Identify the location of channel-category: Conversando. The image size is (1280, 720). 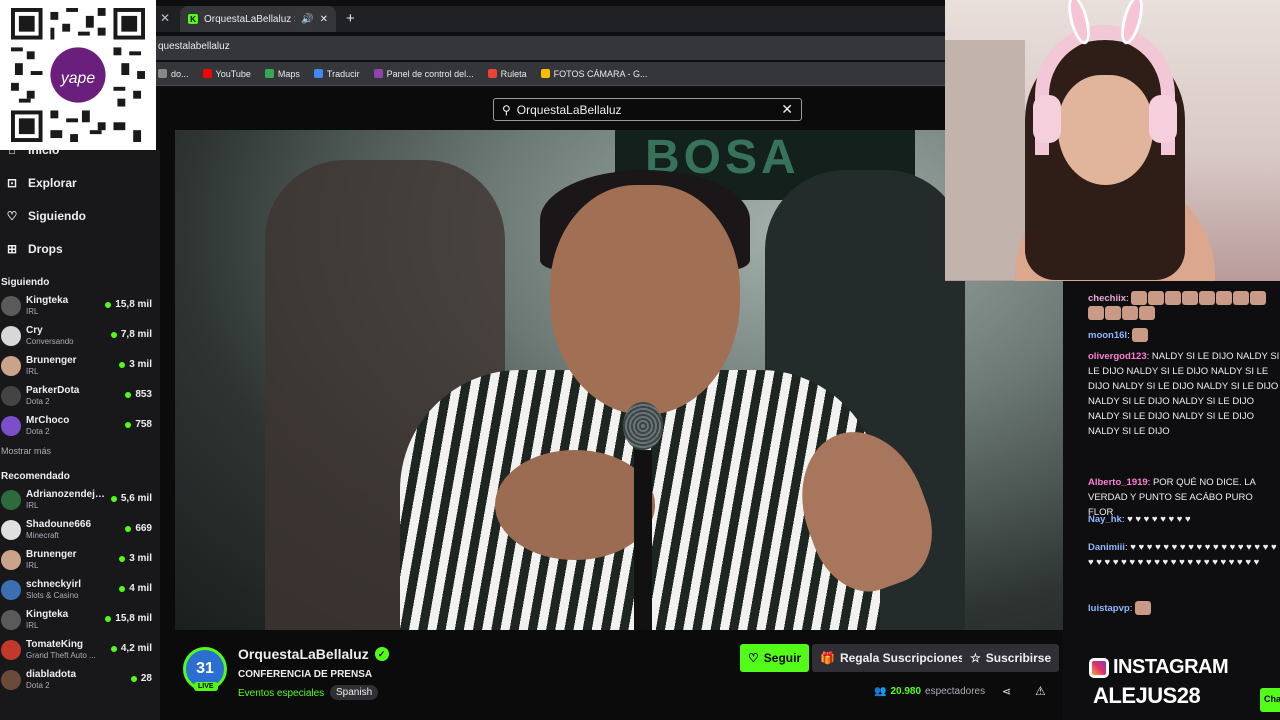
(50, 341).